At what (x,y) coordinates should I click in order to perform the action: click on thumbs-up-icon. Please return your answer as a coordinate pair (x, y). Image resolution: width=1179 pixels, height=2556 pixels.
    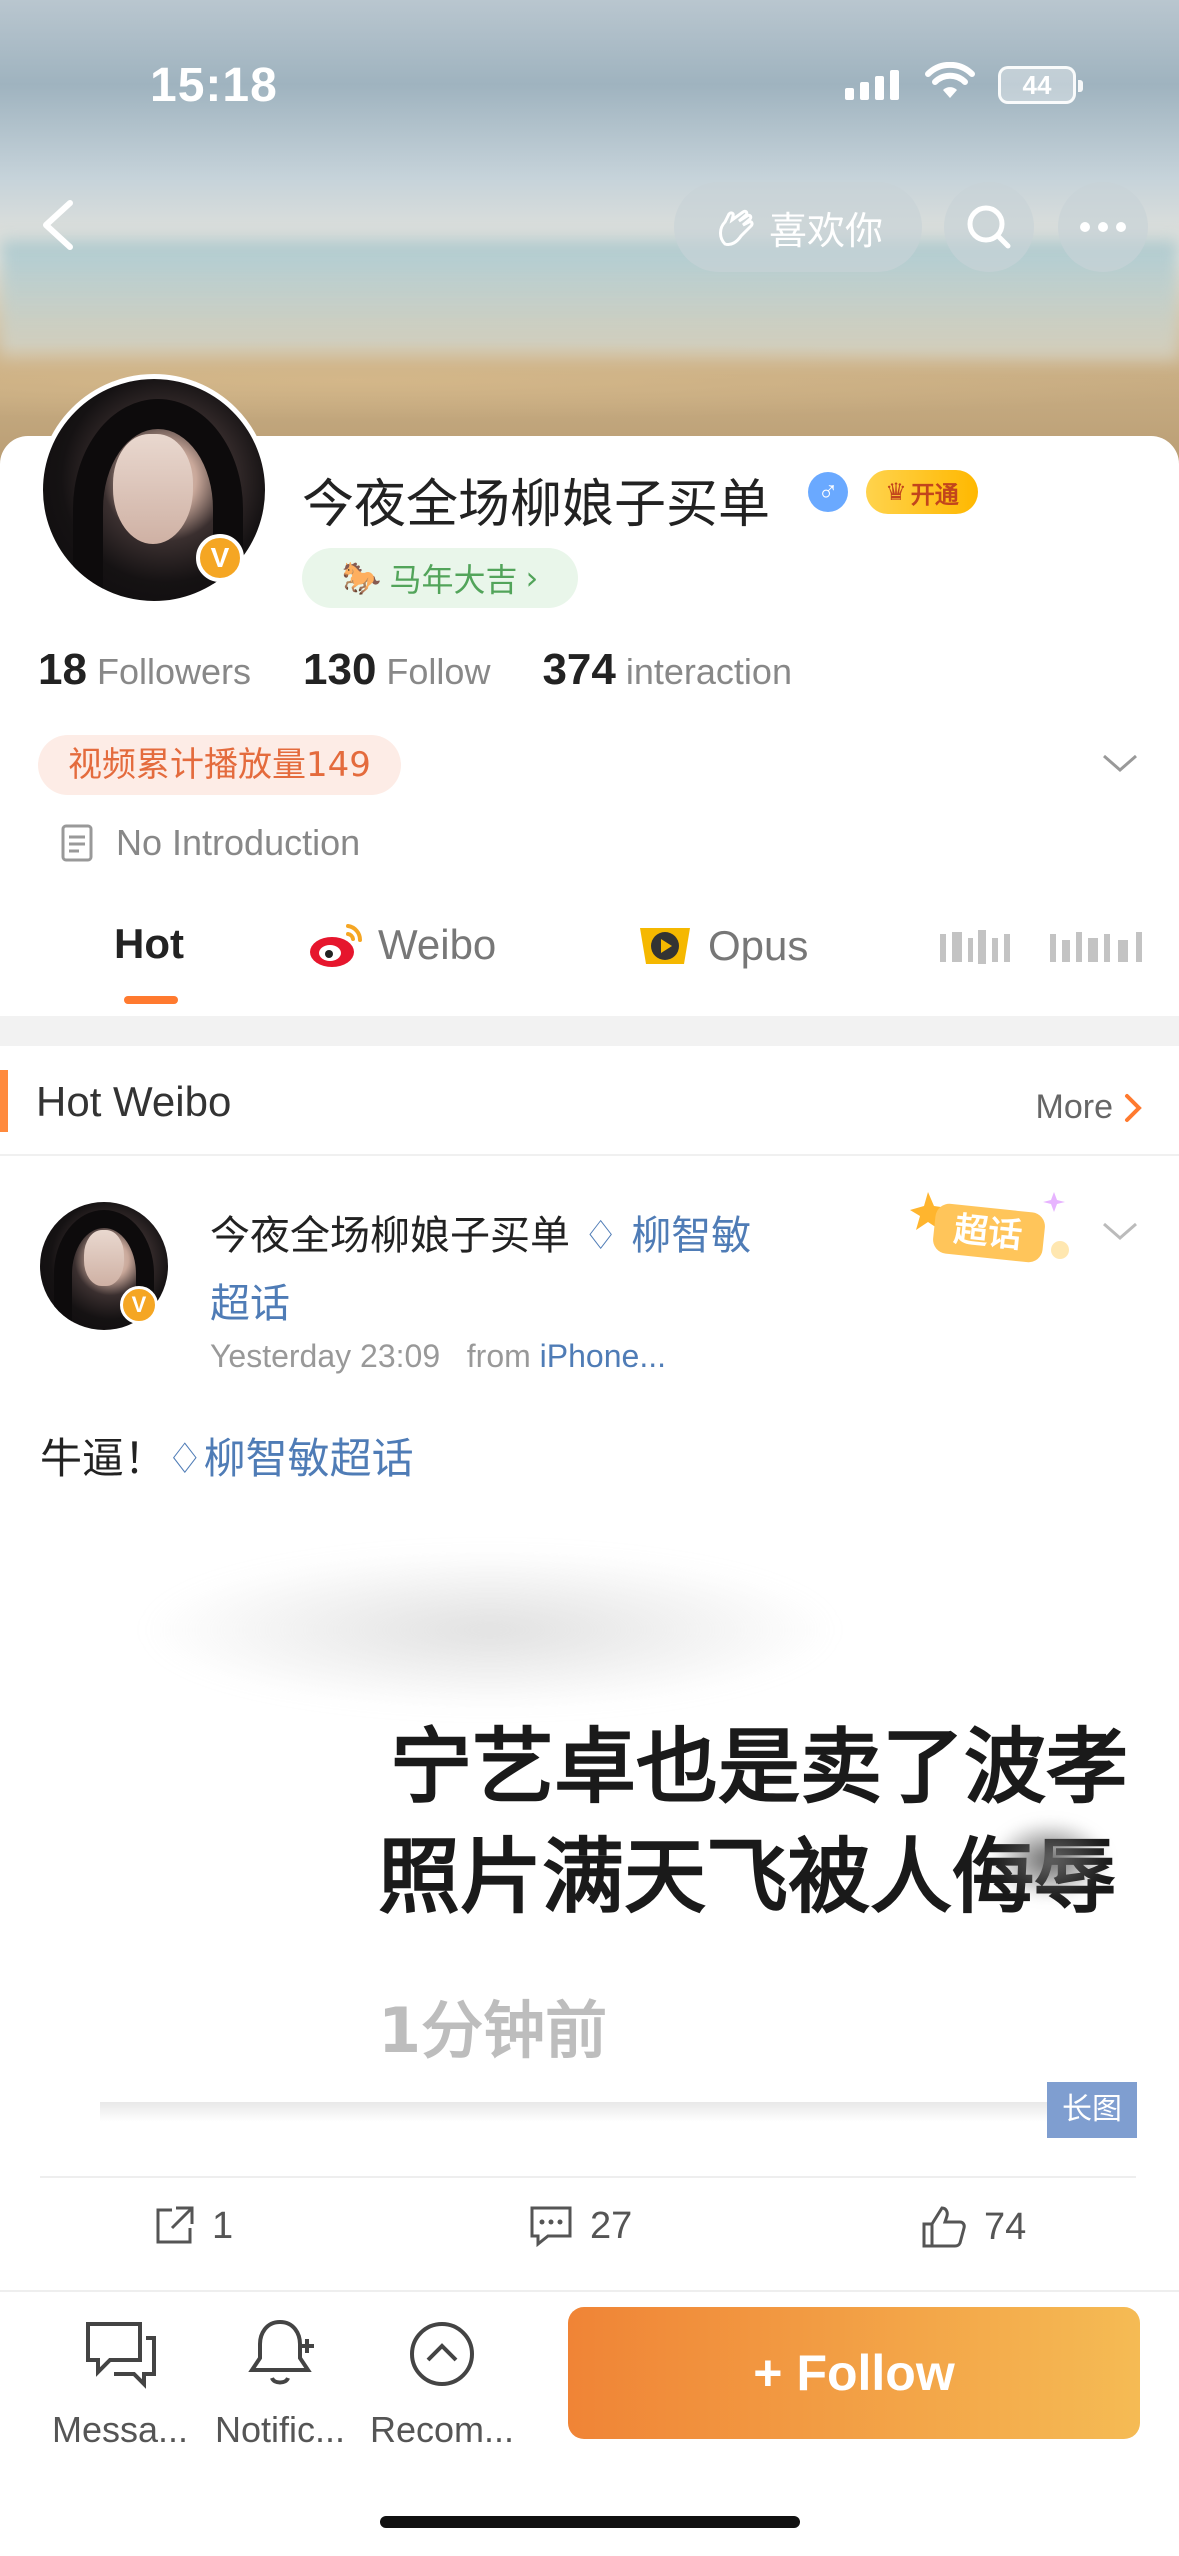
    Looking at the image, I should click on (944, 2227).